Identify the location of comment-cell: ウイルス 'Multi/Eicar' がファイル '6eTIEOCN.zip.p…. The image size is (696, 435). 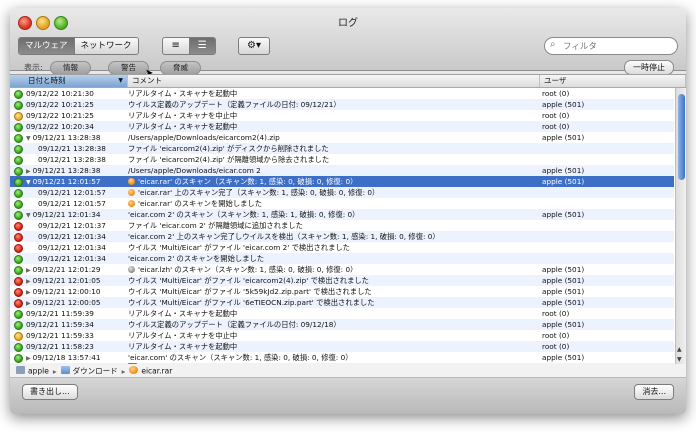
(334, 302).